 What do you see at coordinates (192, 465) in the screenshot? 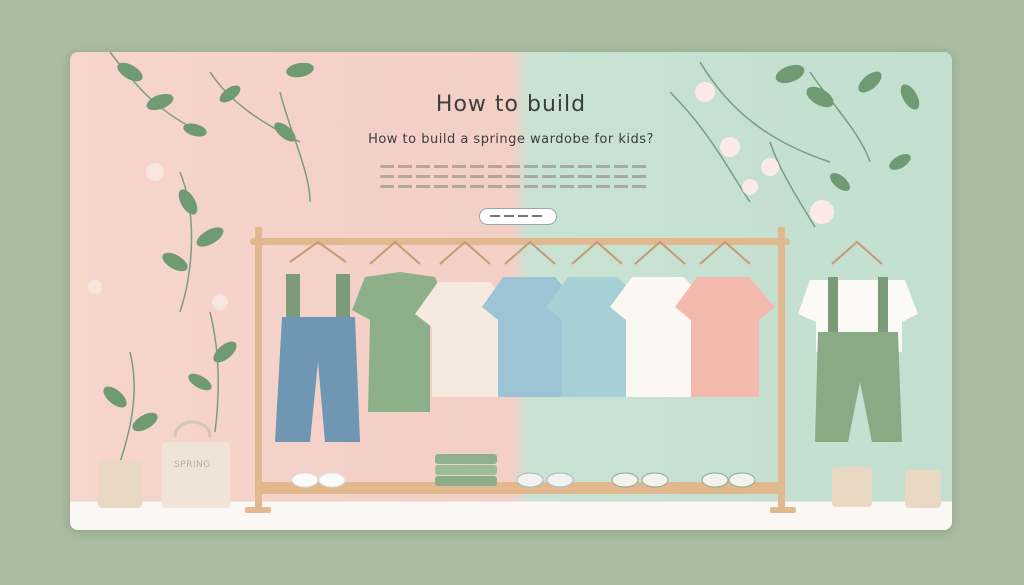
I see `bag-label: SPRING` at bounding box center [192, 465].